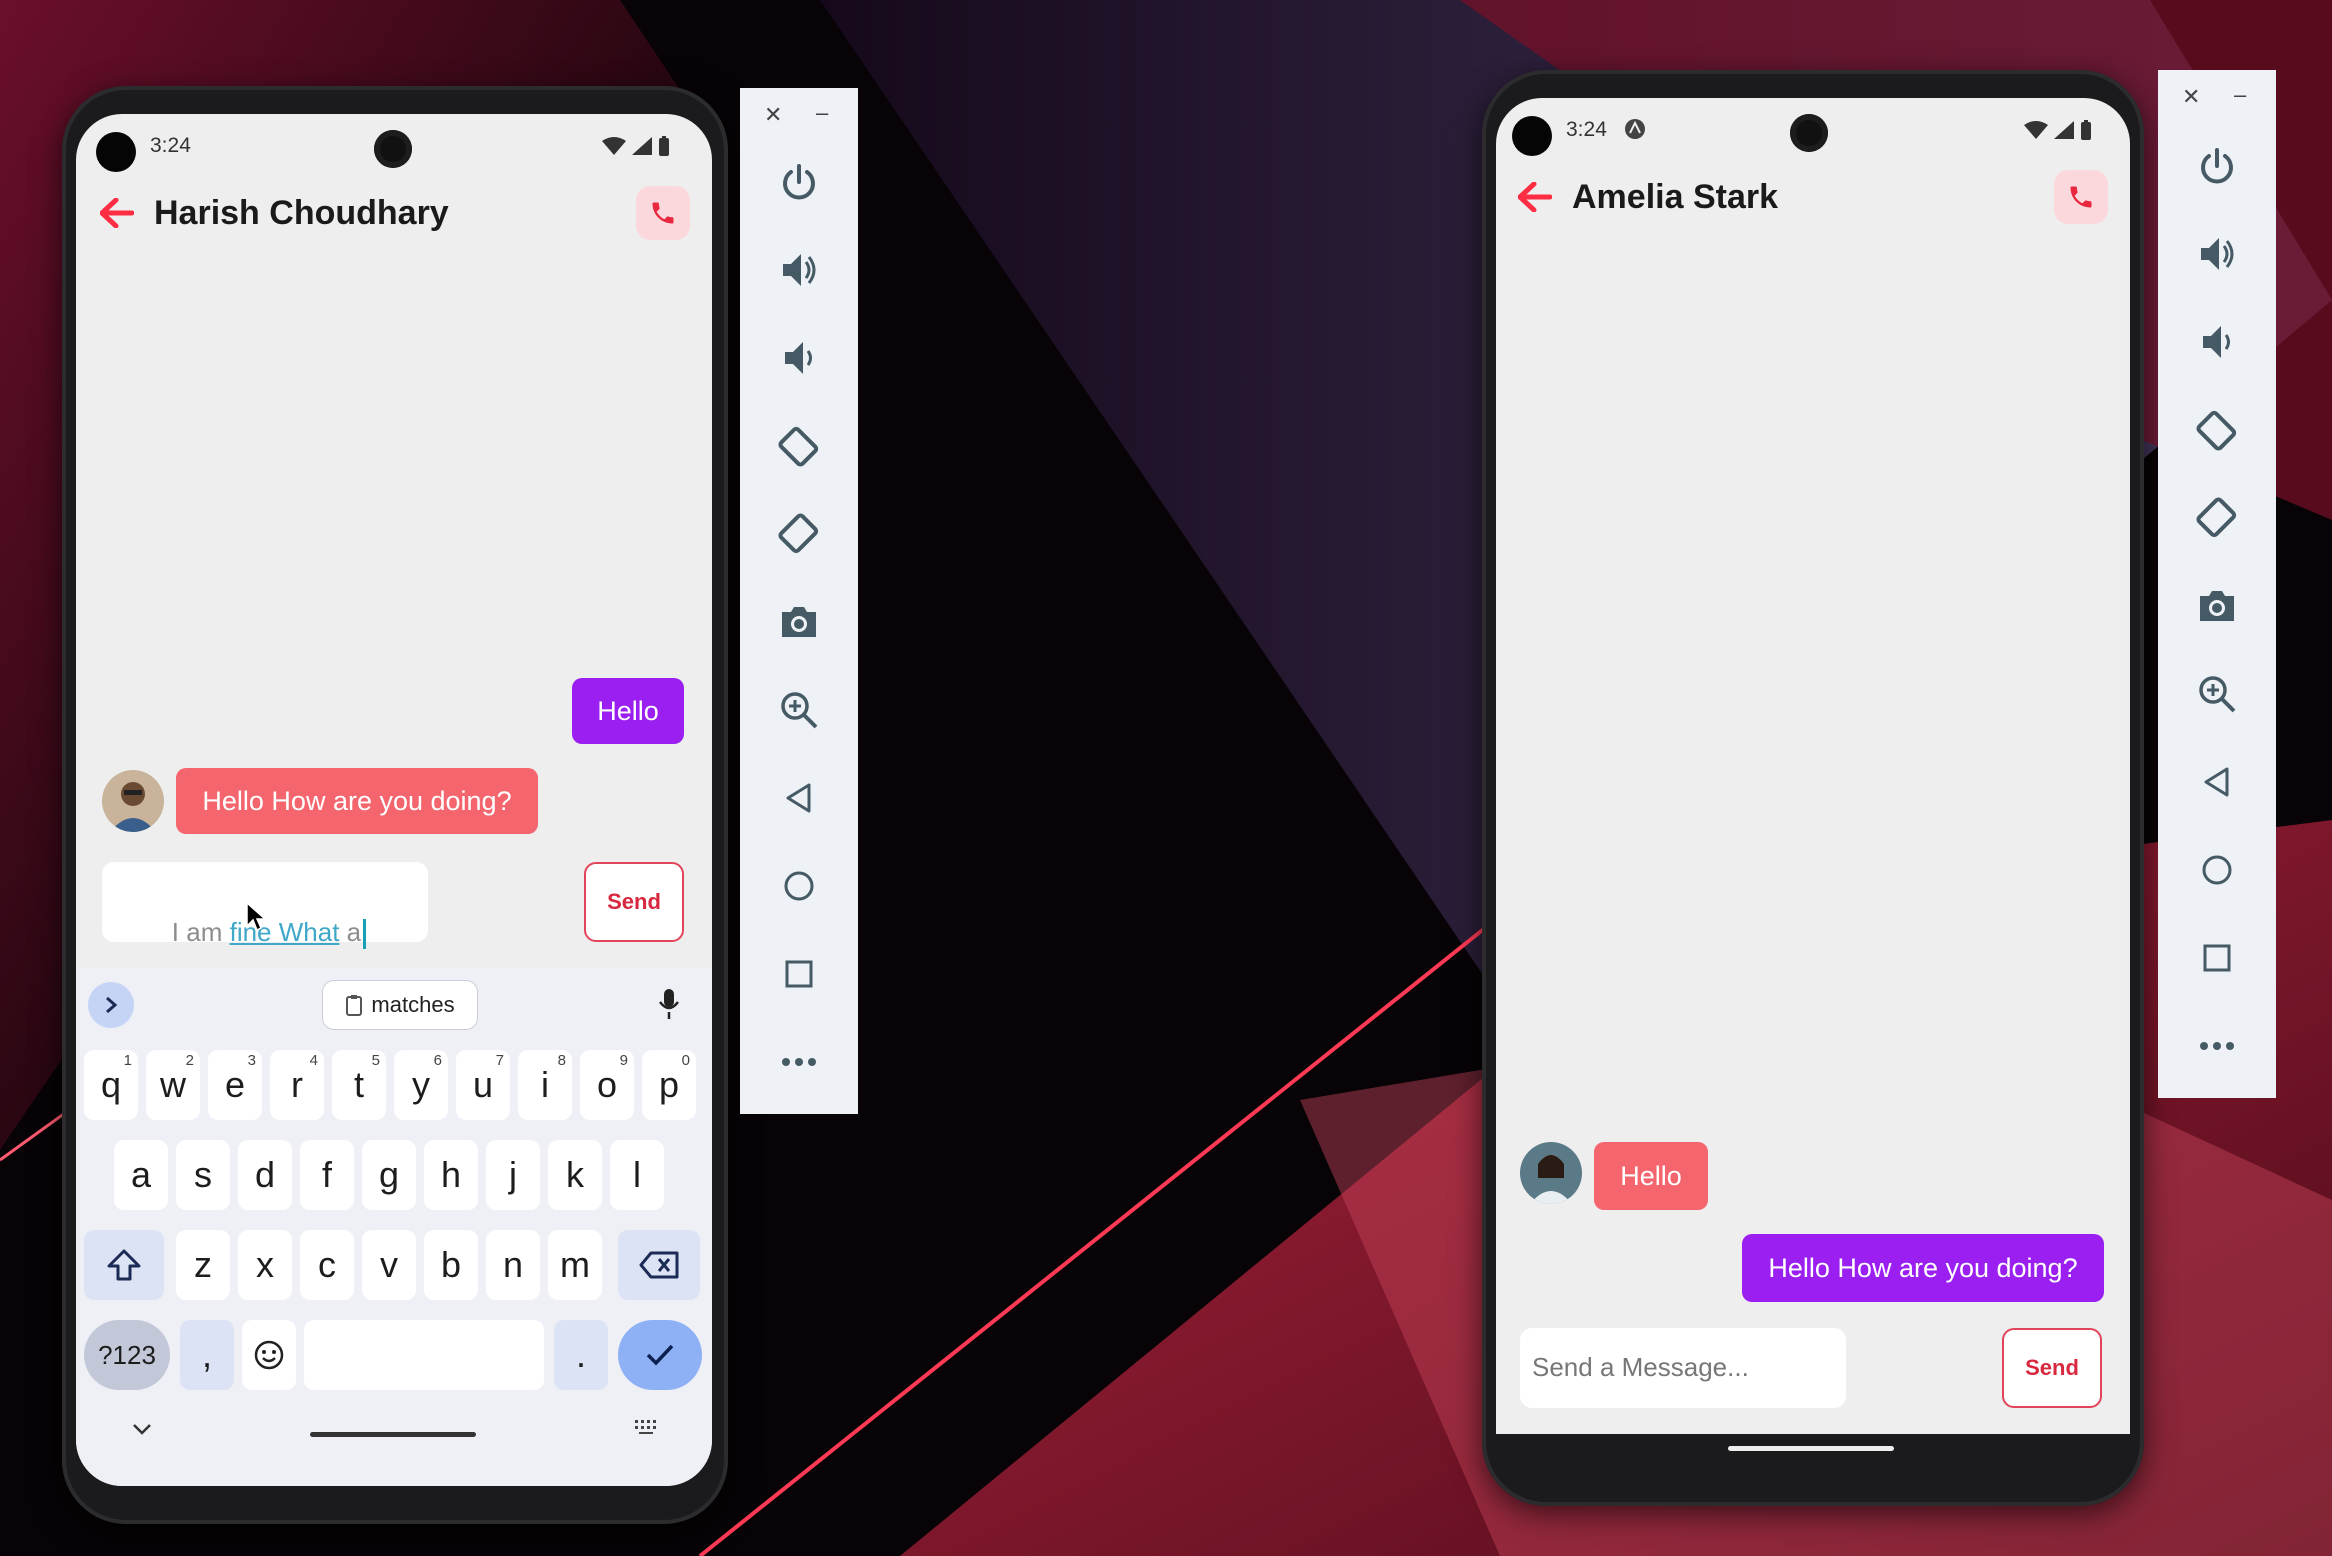  I want to click on key-h: h, so click(451, 1175).